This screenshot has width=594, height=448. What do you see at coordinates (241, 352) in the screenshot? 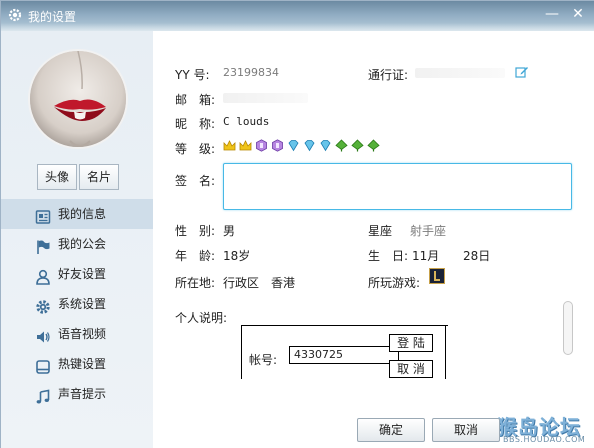
I see `login-frame-left` at bounding box center [241, 352].